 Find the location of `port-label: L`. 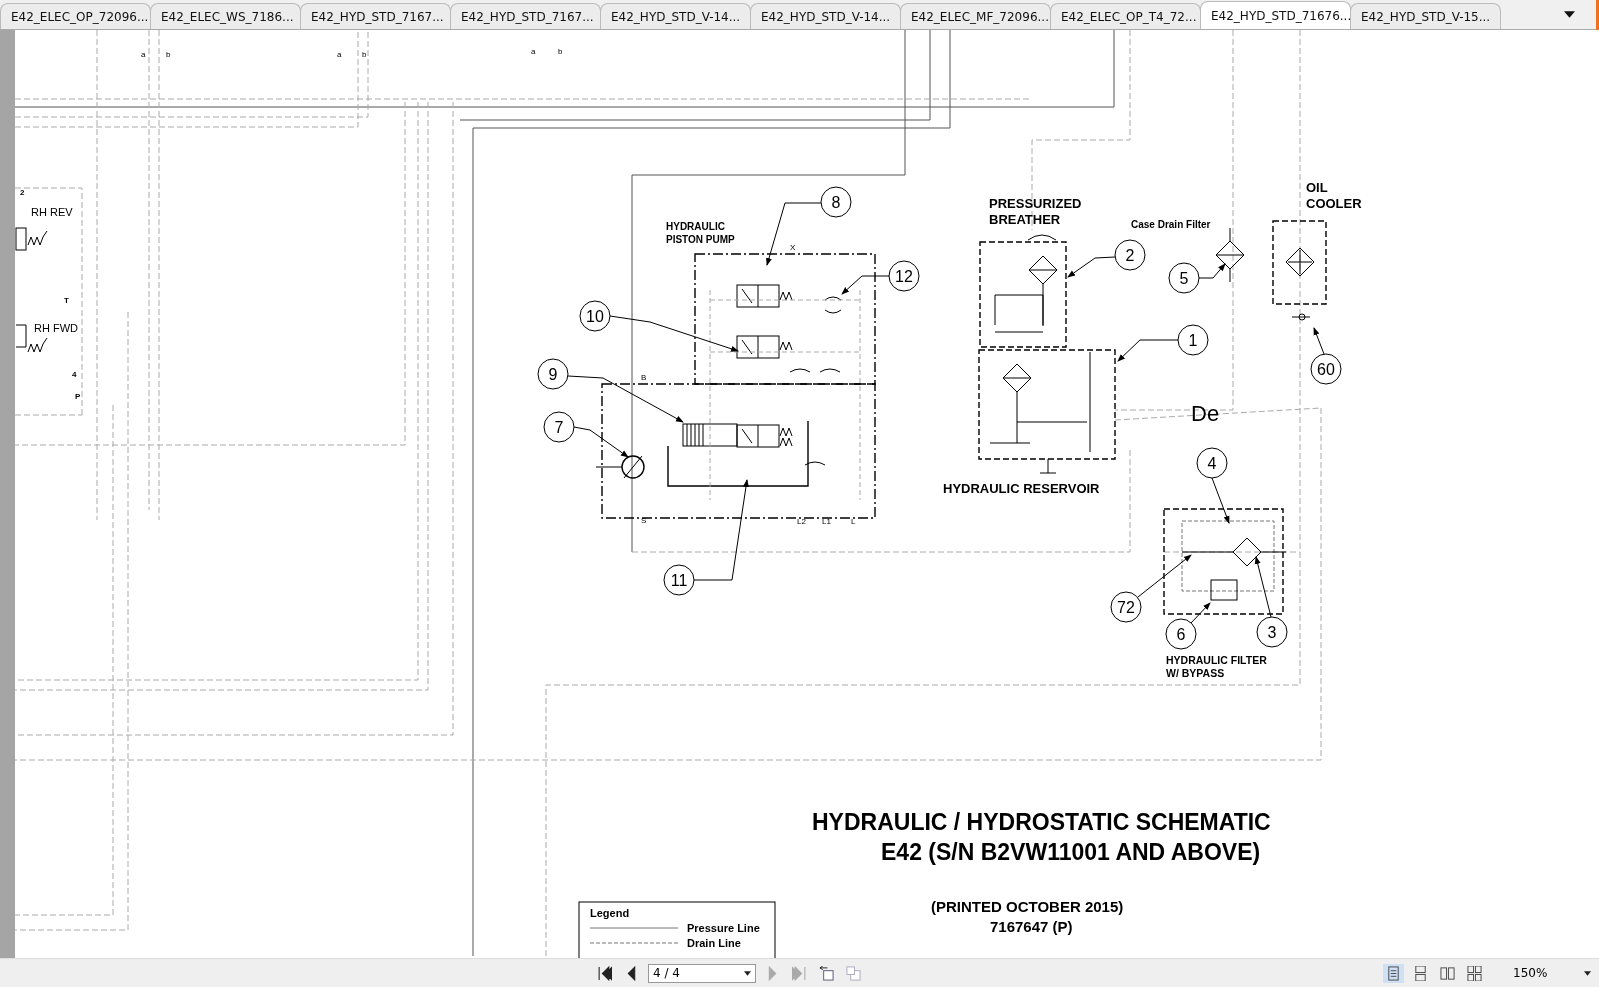

port-label: L is located at coordinates (853, 521).